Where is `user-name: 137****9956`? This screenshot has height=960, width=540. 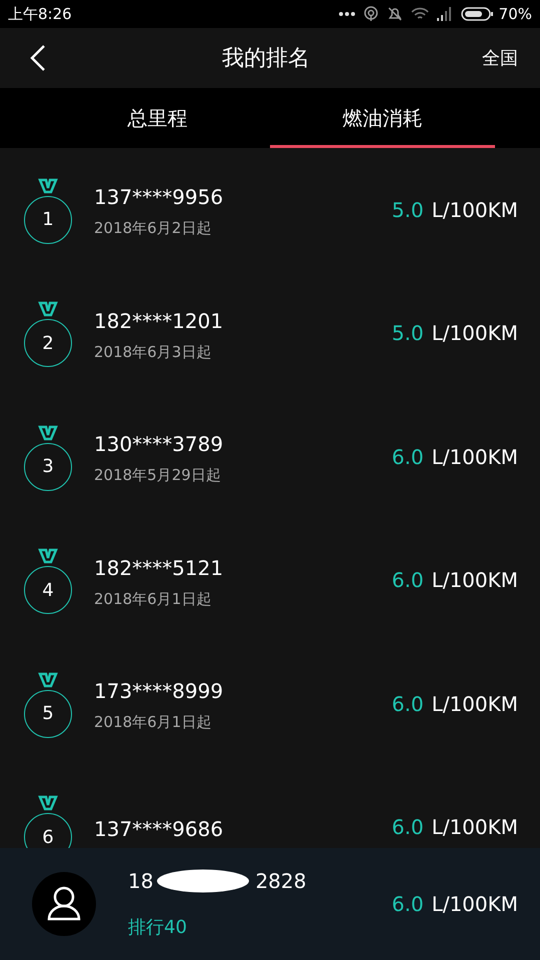
user-name: 137****9956 is located at coordinates (159, 197).